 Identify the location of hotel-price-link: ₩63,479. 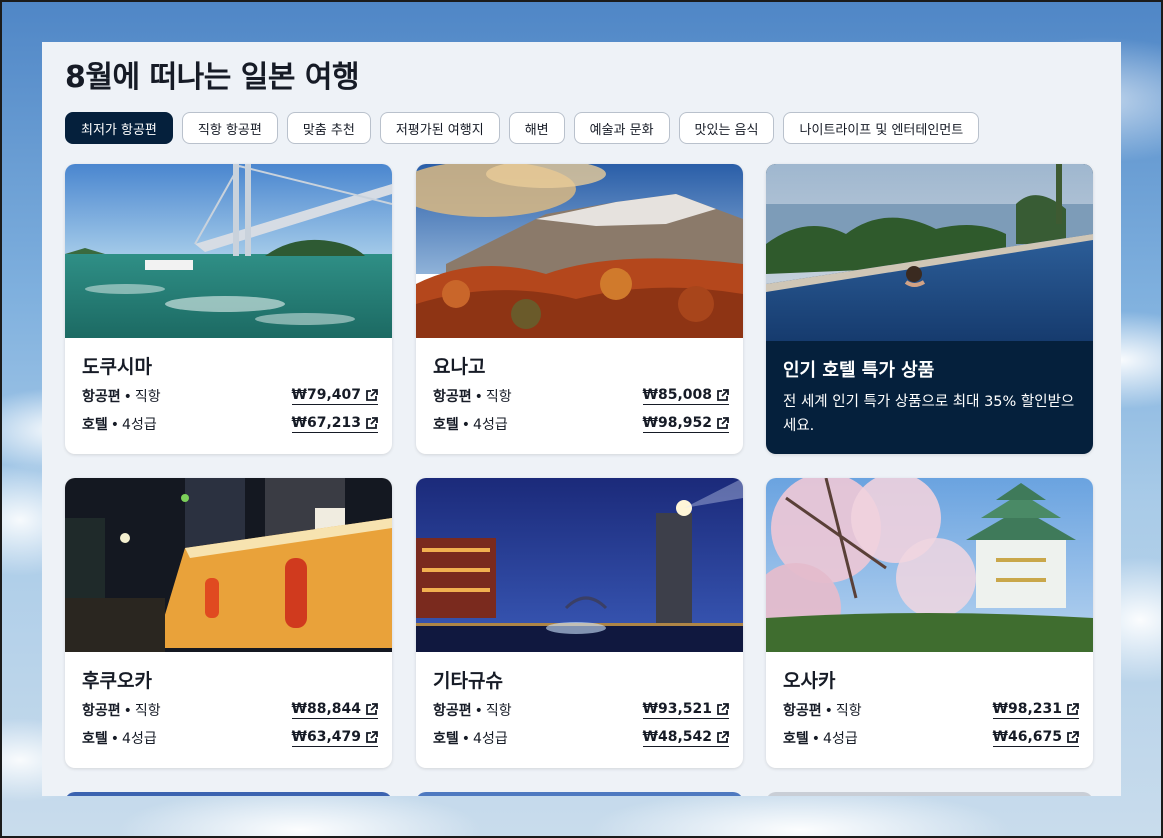
(334, 738).